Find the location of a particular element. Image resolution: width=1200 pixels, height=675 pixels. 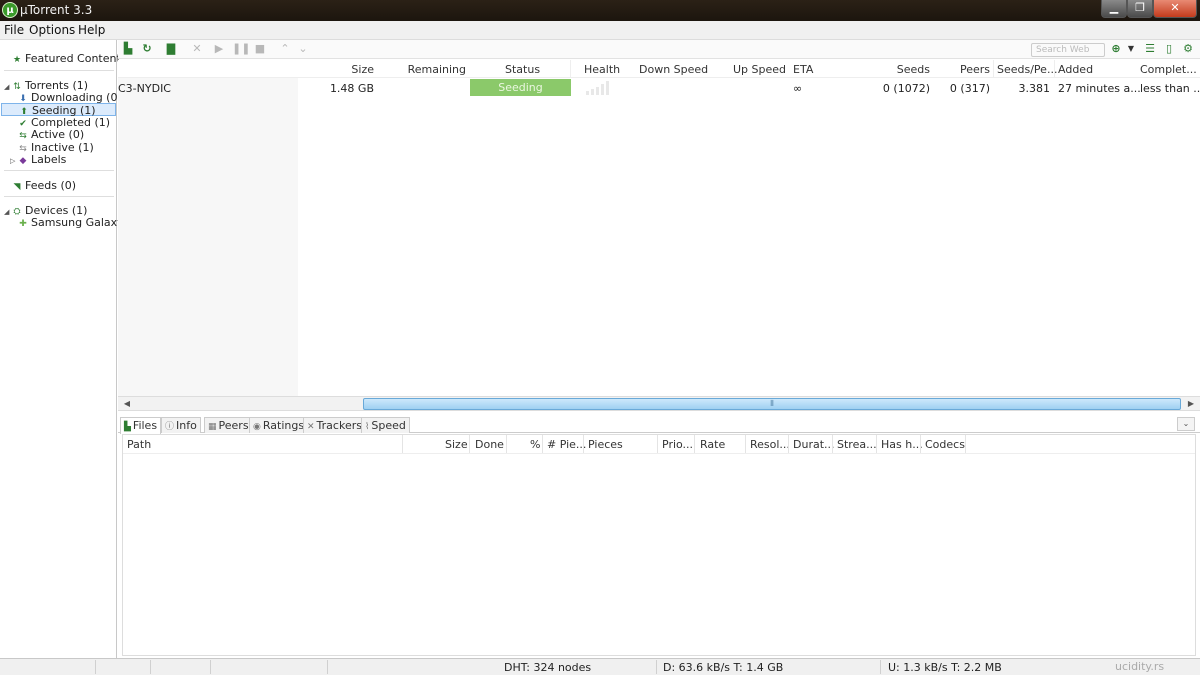

column-added: Added is located at coordinates (1075, 69).